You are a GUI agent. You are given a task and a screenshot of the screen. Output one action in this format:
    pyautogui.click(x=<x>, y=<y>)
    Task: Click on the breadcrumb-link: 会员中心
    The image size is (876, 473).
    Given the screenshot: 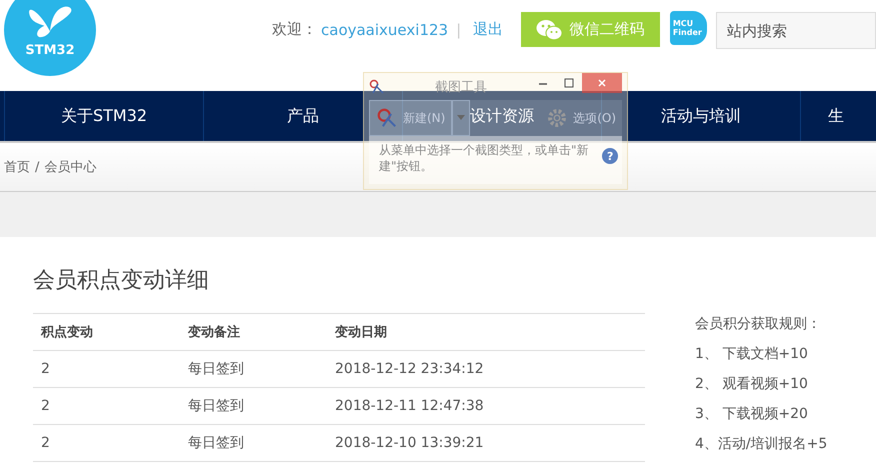 What is the action you would take?
    pyautogui.click(x=70, y=167)
    